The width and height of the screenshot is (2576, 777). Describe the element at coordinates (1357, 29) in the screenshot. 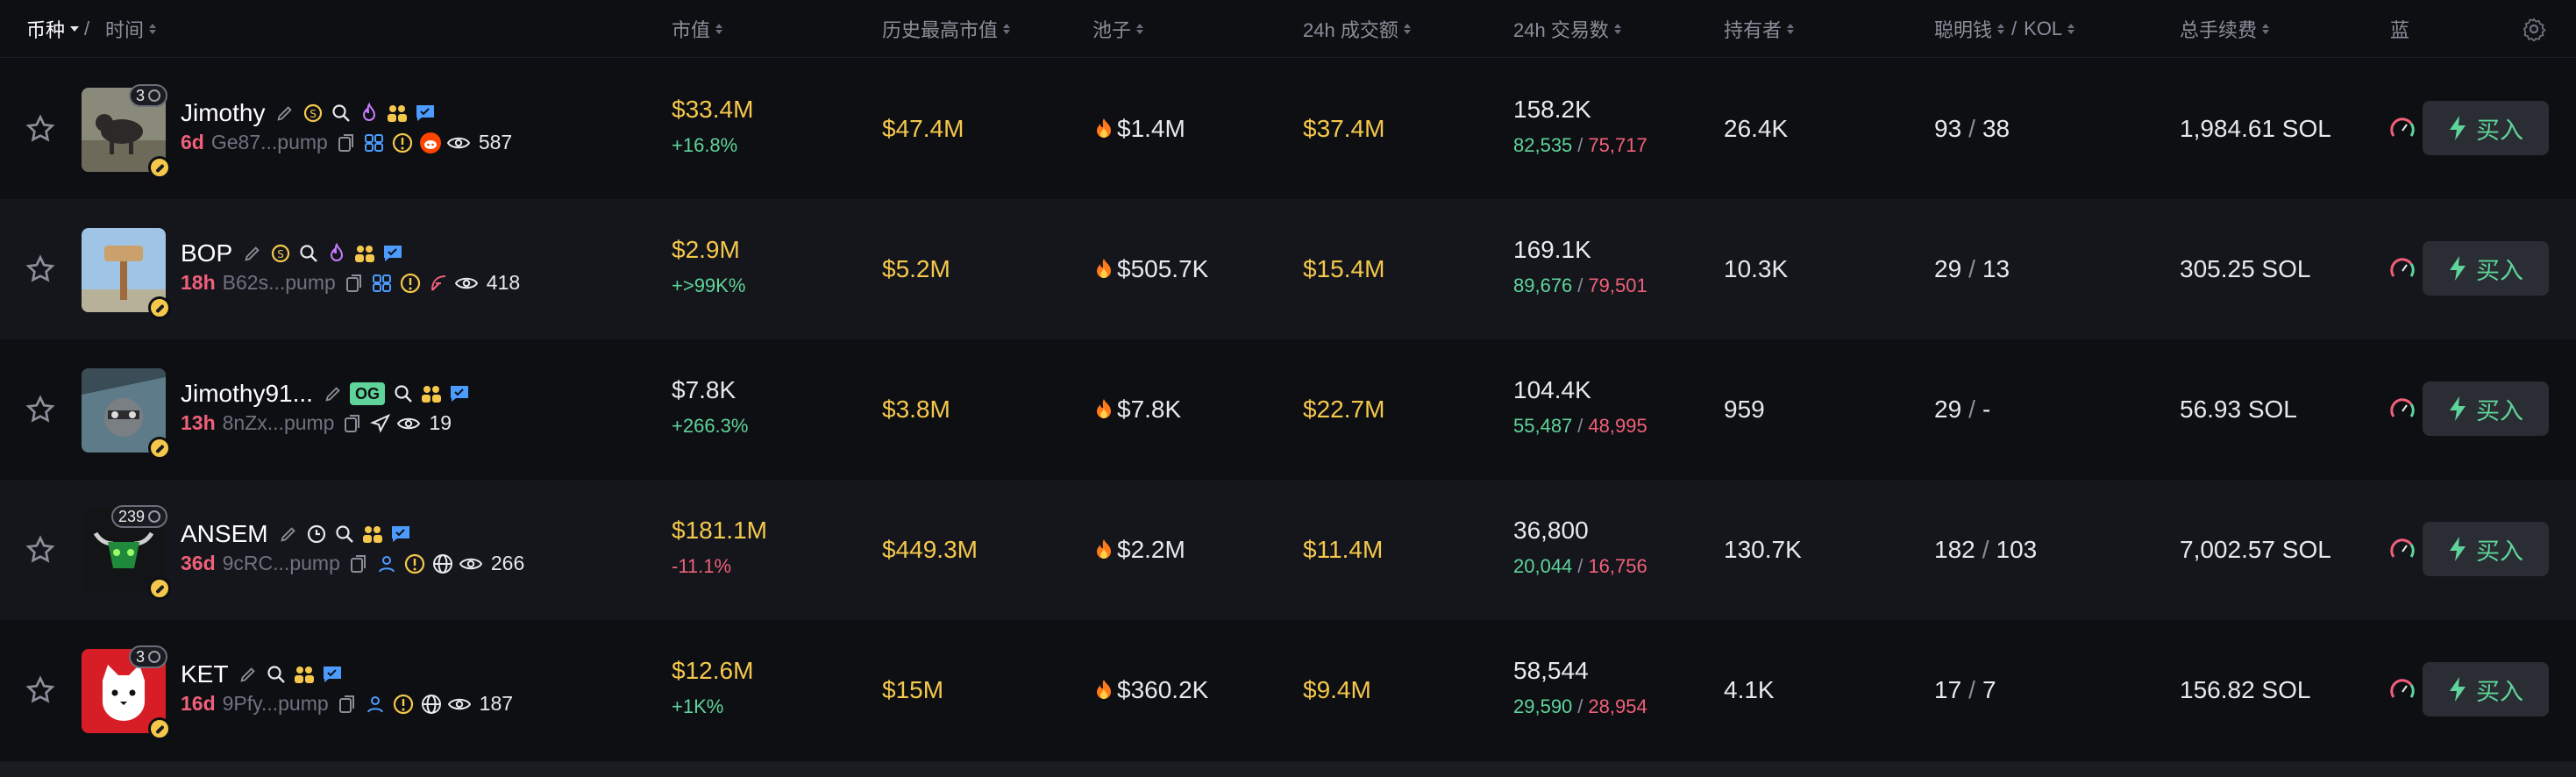

I see `volume-header: 24h 成交额` at that location.